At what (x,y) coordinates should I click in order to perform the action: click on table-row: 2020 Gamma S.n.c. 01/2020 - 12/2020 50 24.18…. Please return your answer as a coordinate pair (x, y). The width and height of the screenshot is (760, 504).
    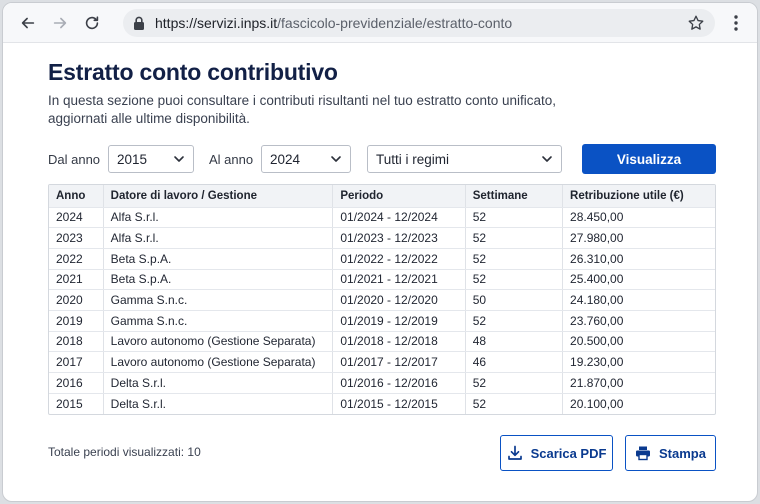
    Looking at the image, I should click on (382, 300).